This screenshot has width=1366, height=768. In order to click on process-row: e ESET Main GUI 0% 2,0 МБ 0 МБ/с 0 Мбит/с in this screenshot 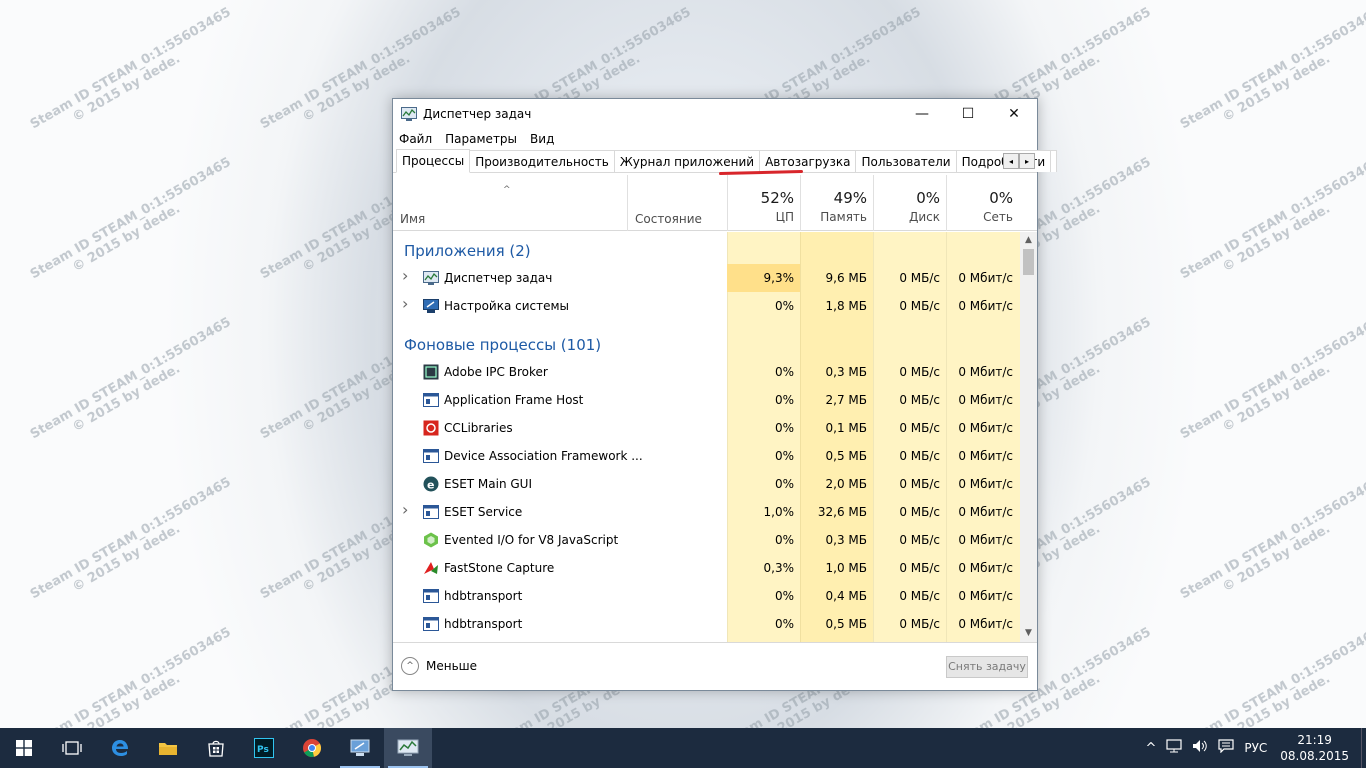, I will do `click(707, 484)`.